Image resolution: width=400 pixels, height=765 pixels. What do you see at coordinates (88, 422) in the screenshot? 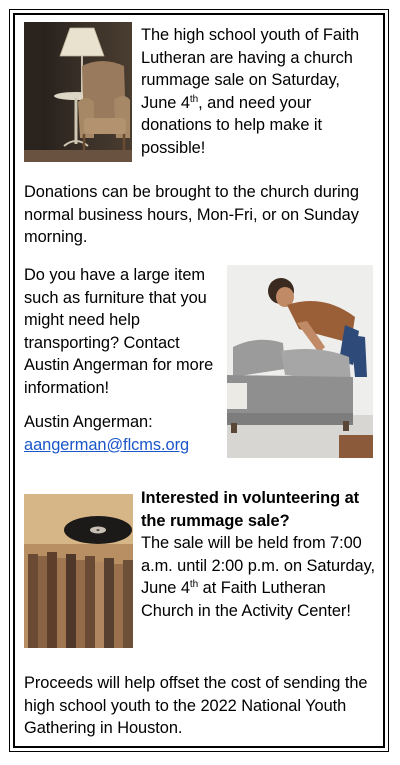
I see `contact-label: Austin Angerman:` at bounding box center [88, 422].